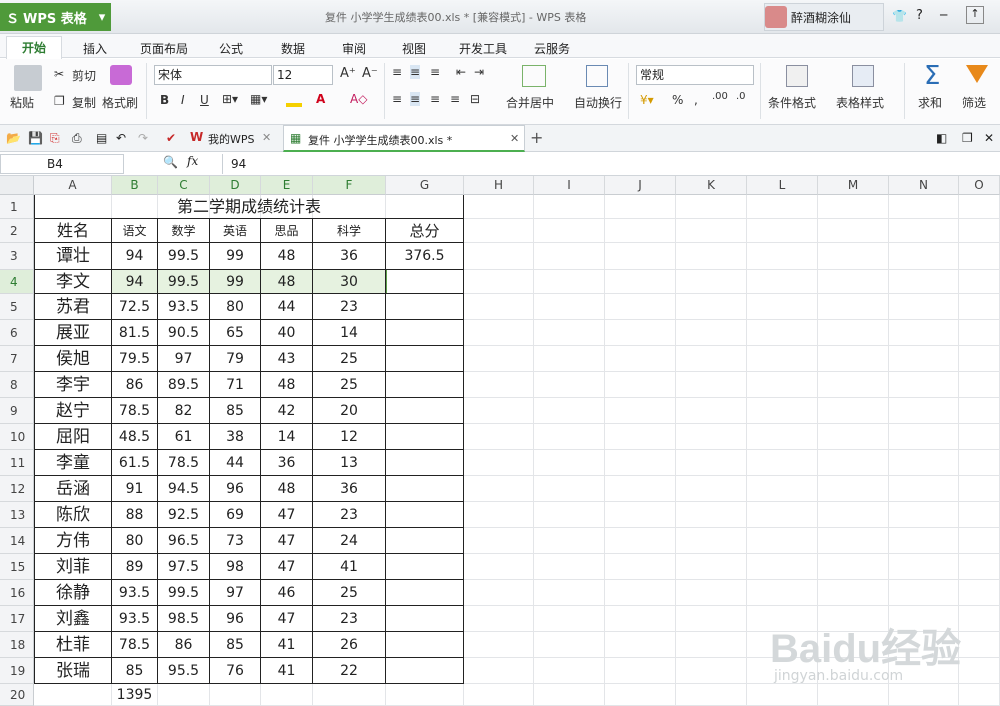 The height and width of the screenshot is (706, 1000). What do you see at coordinates (184, 282) in the screenshot?
I see `score-cell: 99.5` at bounding box center [184, 282].